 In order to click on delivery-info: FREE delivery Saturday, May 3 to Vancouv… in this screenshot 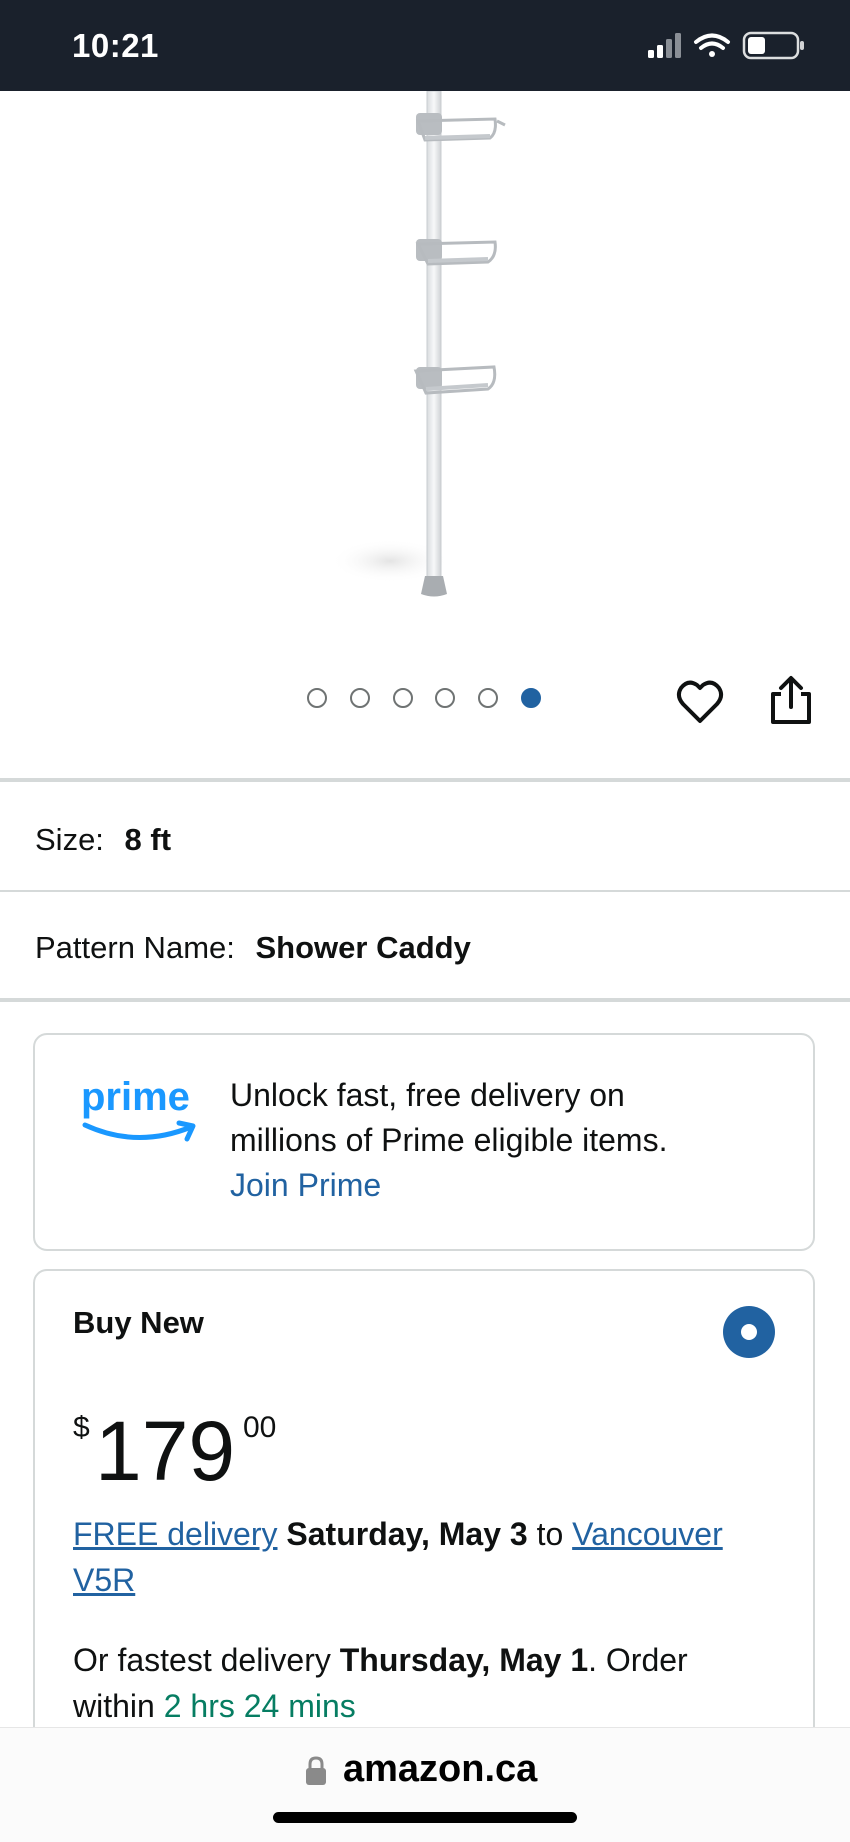, I will do `click(423, 1557)`.